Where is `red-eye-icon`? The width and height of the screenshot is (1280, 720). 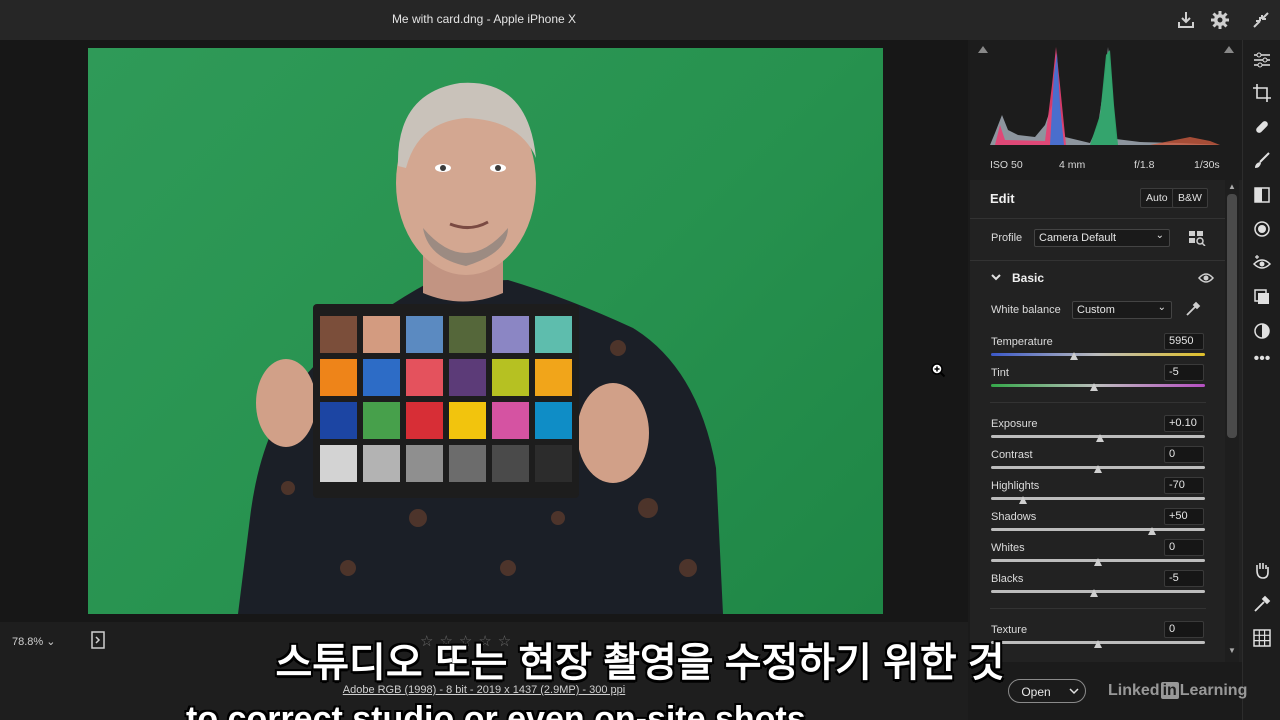 red-eye-icon is located at coordinates (1262, 263).